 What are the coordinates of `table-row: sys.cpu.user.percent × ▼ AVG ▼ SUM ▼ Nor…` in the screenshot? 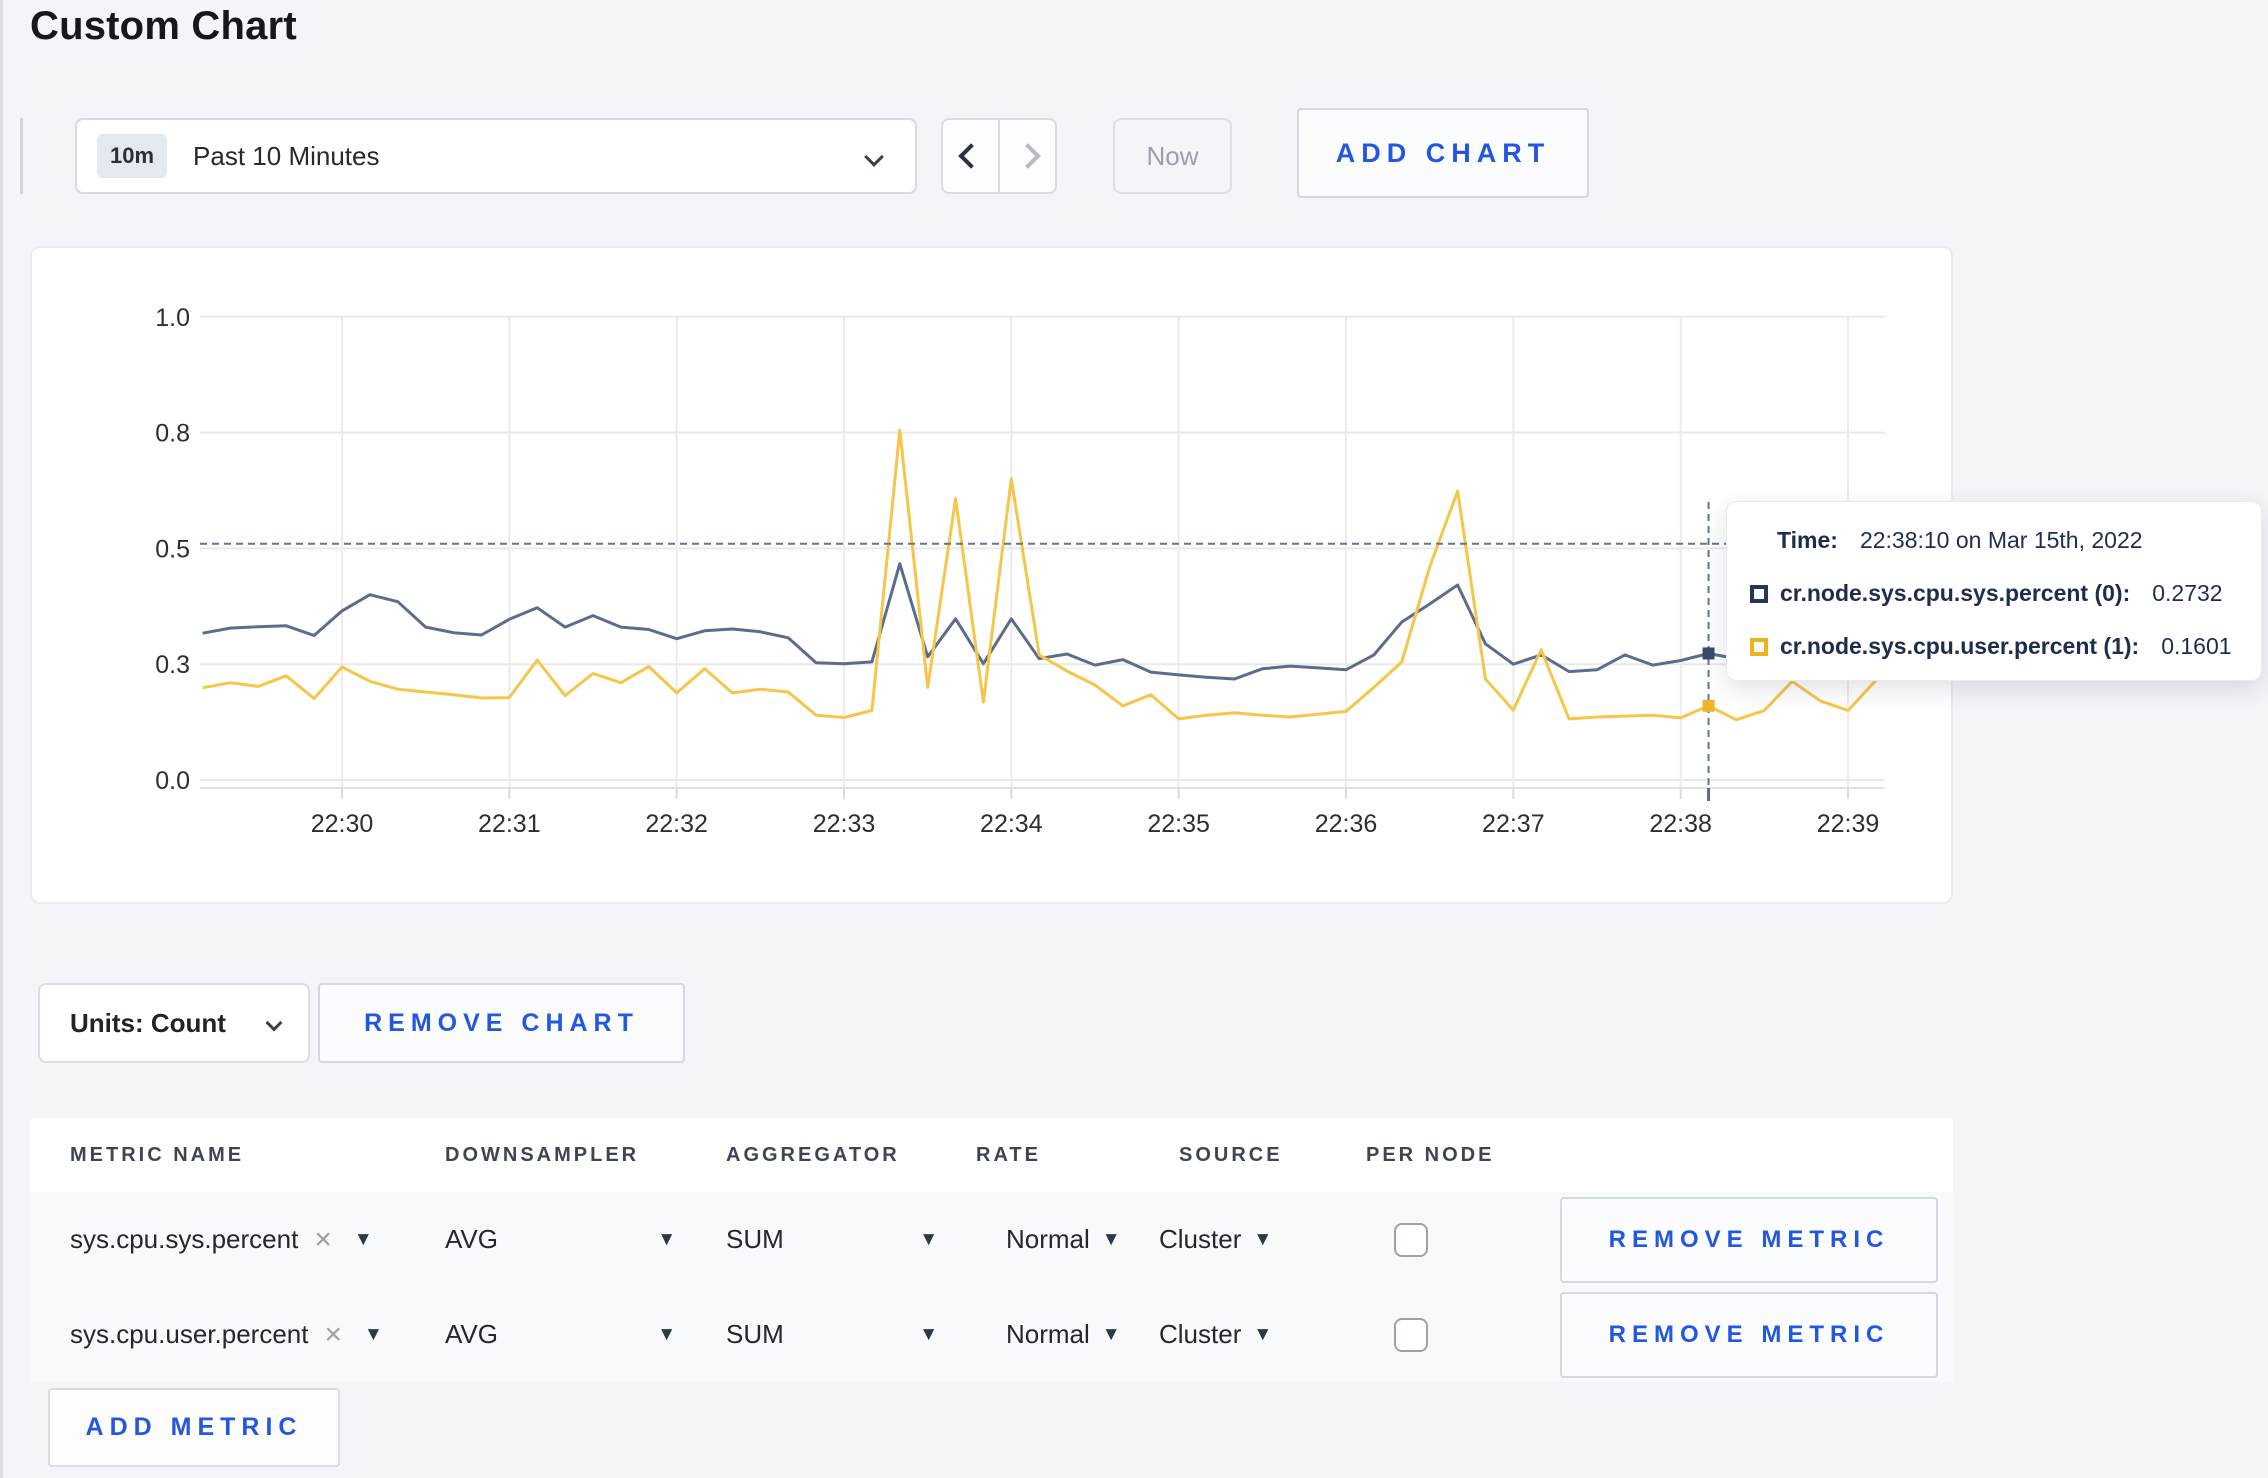 It's located at (991, 1334).